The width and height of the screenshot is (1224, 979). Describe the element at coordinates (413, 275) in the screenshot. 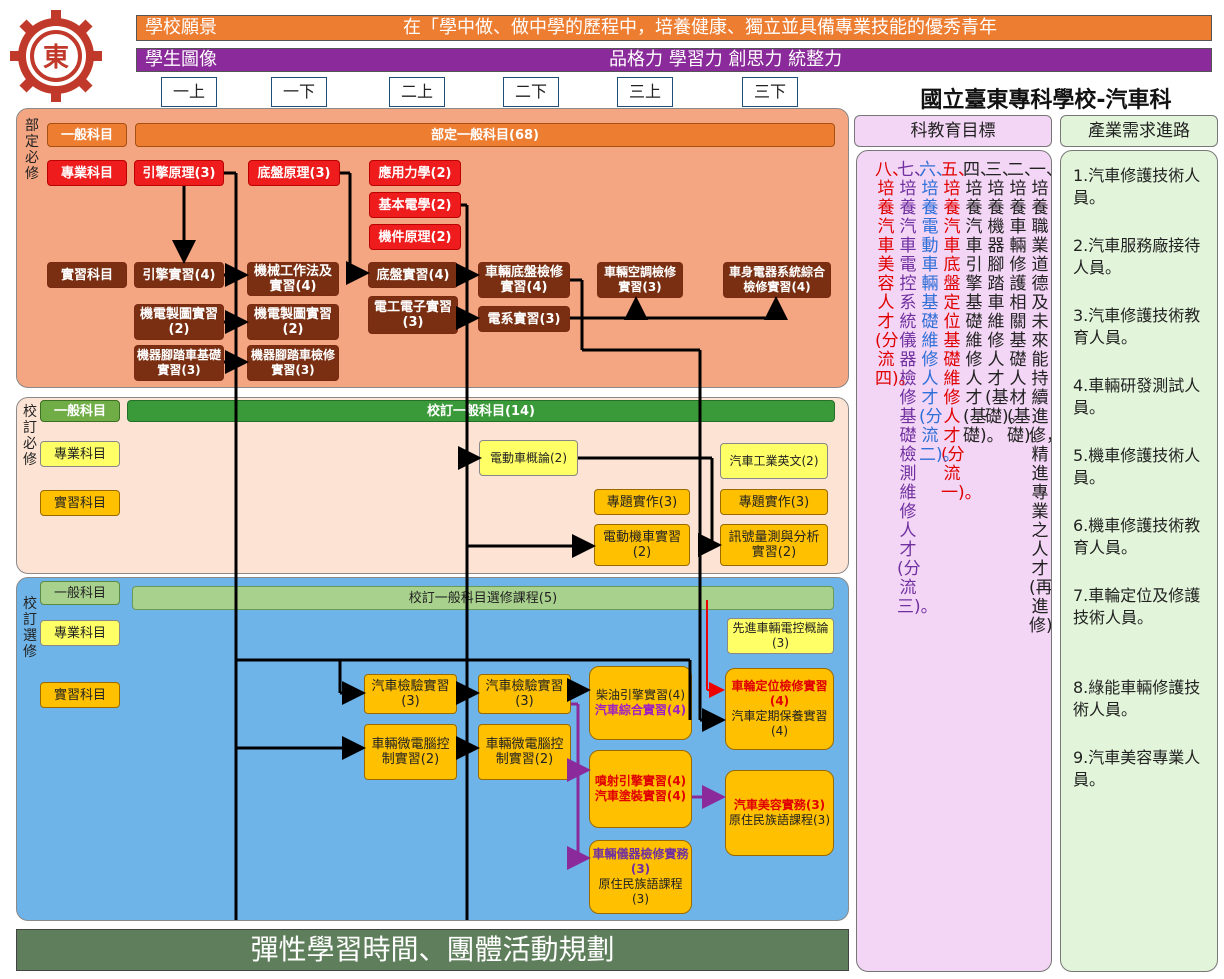

I see `course-chassis-practice: 底盤實習(4)` at that location.